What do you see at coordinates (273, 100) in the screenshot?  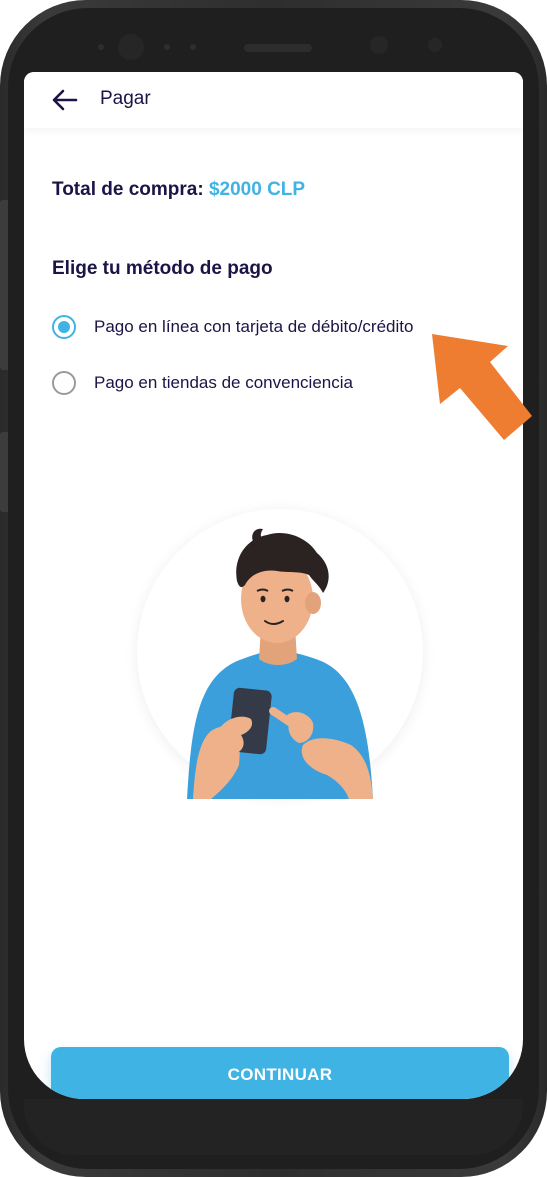 I see `app-bar: Pagar` at bounding box center [273, 100].